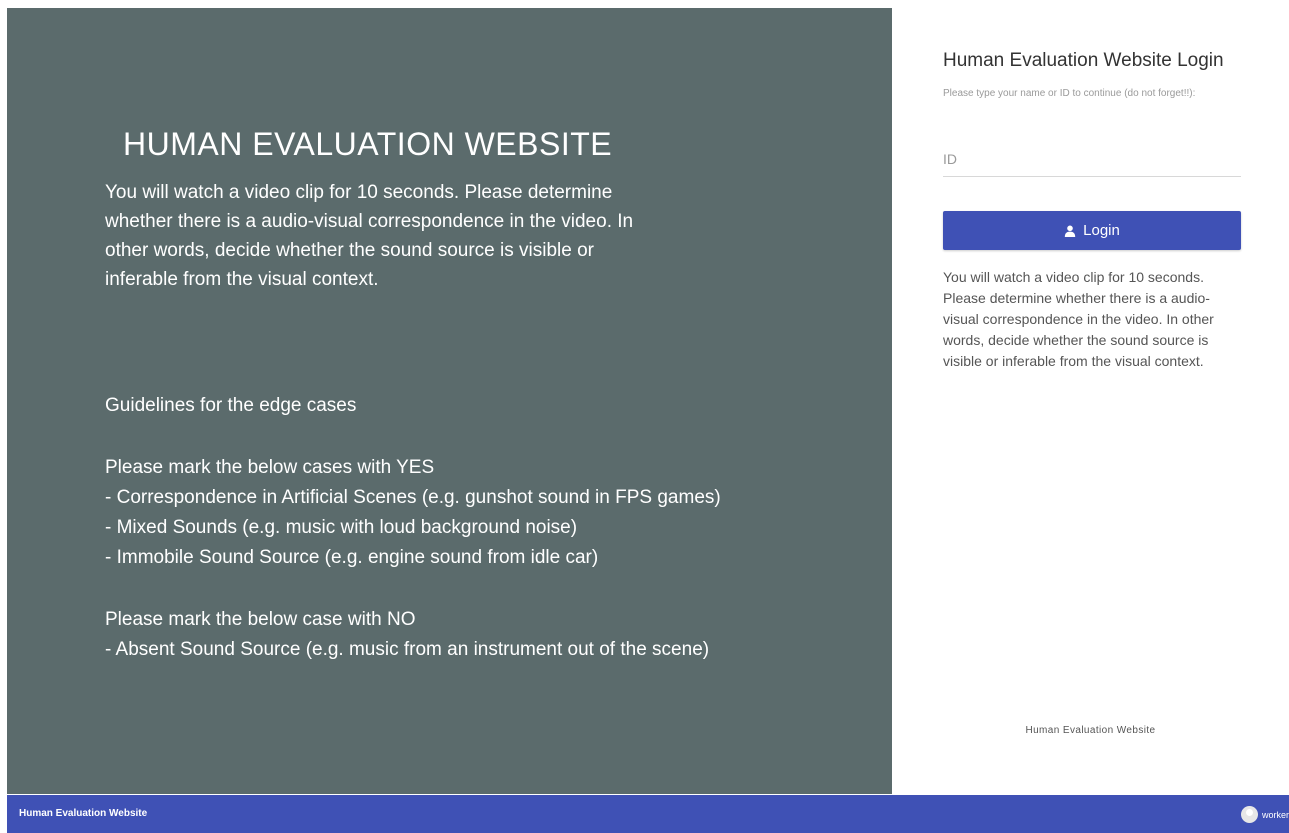  Describe the element at coordinates (1275, 814) in the screenshot. I see `user-label: worker` at that location.